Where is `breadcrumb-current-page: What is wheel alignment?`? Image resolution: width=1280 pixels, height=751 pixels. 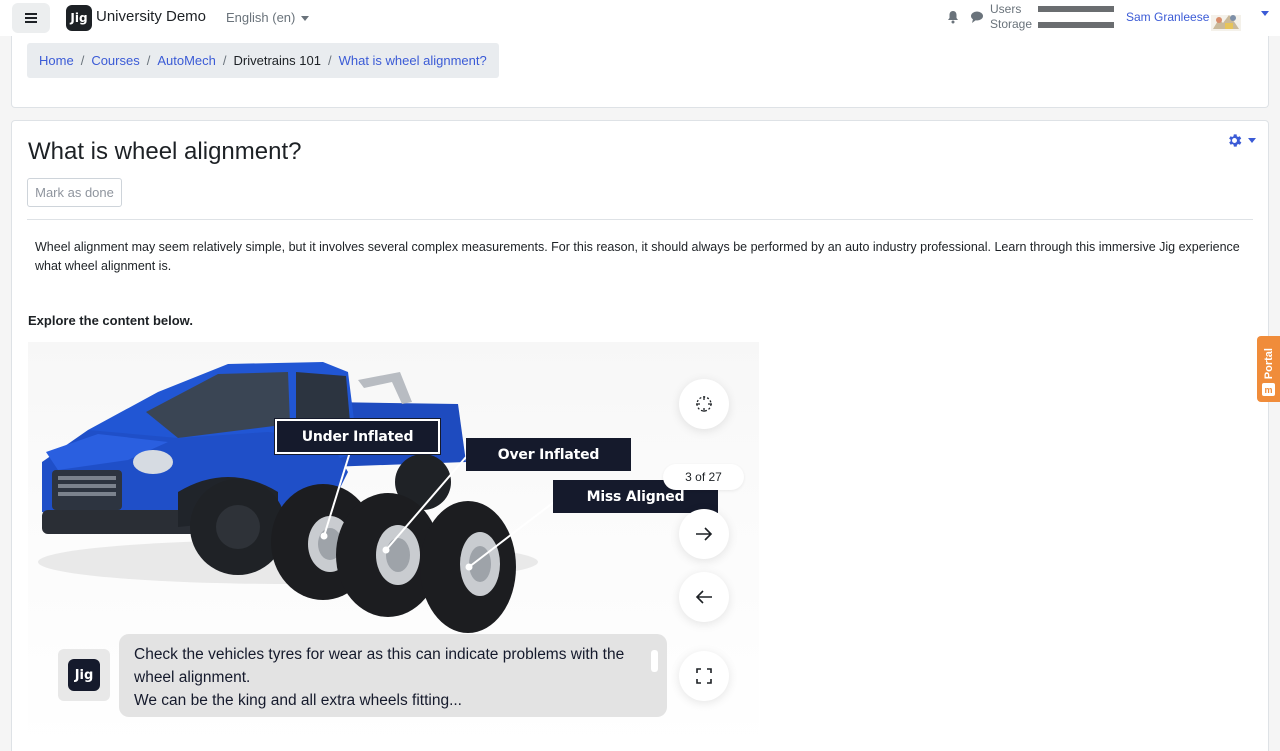
breadcrumb-current-page: What is wheel alignment? is located at coordinates (413, 60).